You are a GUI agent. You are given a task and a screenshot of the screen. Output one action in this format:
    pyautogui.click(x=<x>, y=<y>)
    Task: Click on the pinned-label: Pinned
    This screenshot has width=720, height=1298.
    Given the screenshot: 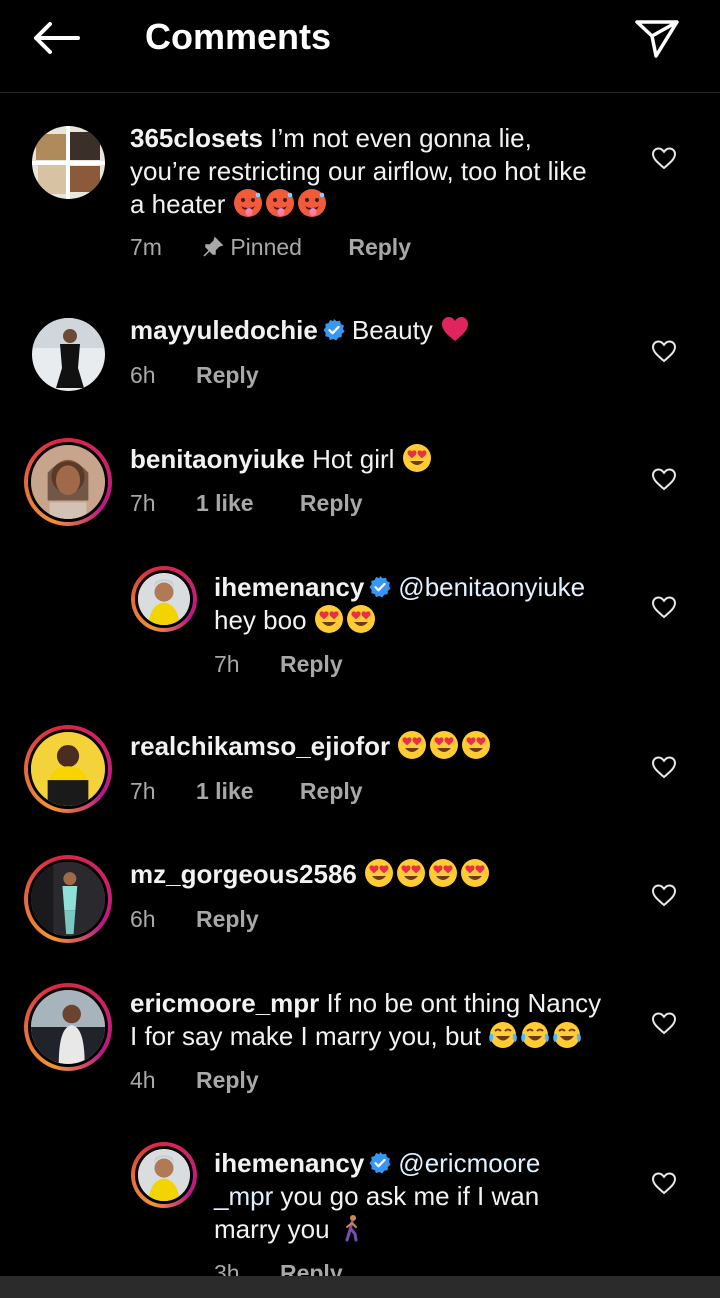 What is the action you would take?
    pyautogui.click(x=252, y=247)
    